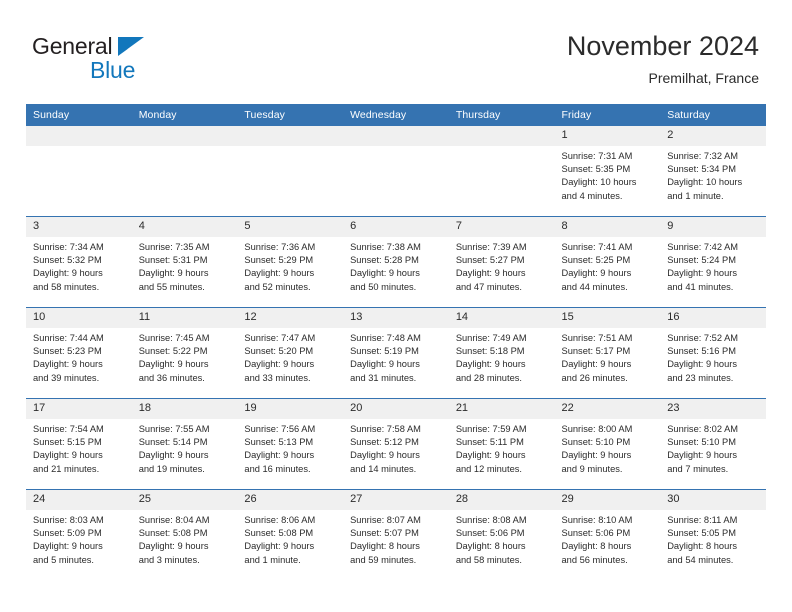 The height and width of the screenshot is (612, 792). What do you see at coordinates (702, 520) in the screenshot?
I see `sunrise-time: Sunrise: 8:11 AM` at bounding box center [702, 520].